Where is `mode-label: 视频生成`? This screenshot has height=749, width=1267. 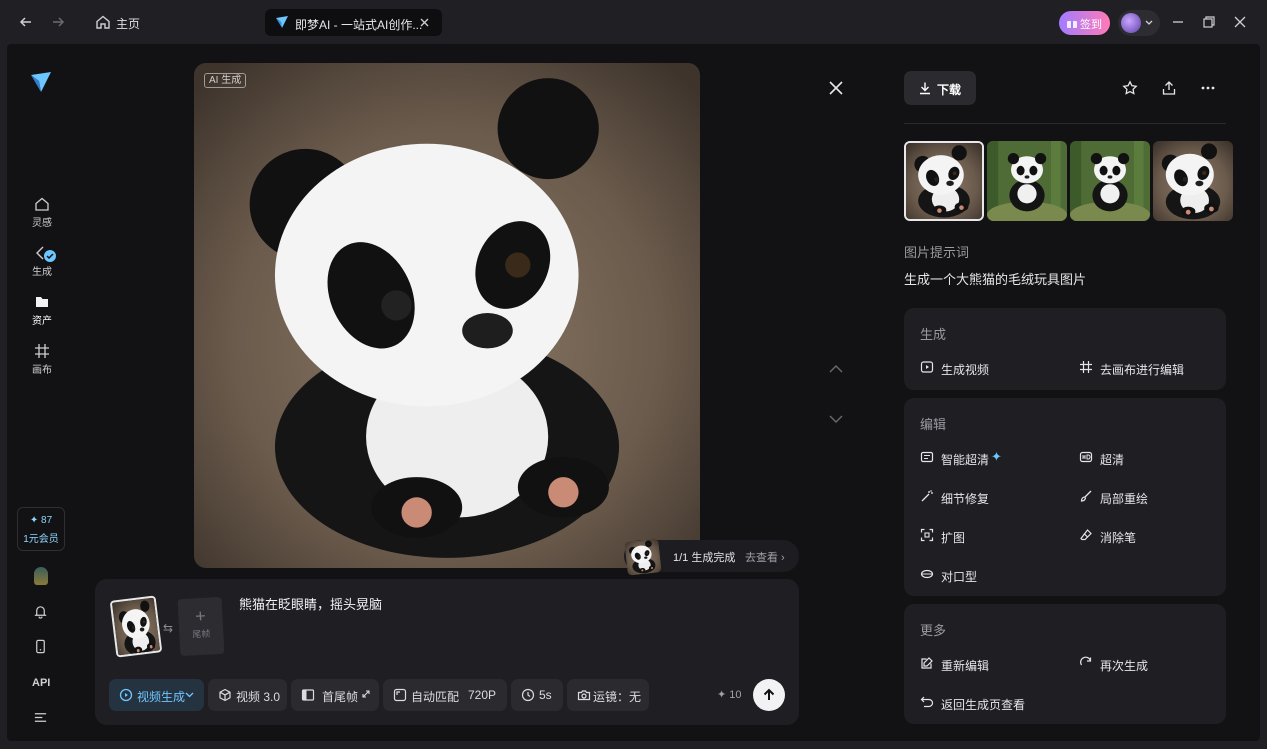 mode-label: 视频生成 is located at coordinates (161, 697).